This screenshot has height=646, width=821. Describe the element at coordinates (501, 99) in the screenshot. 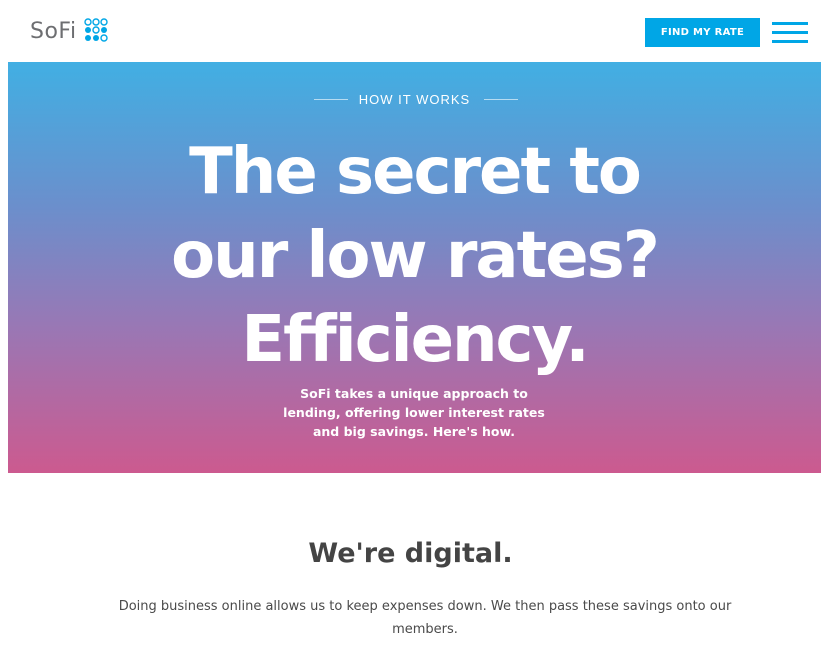

I see `eyebrow-right-rule` at that location.